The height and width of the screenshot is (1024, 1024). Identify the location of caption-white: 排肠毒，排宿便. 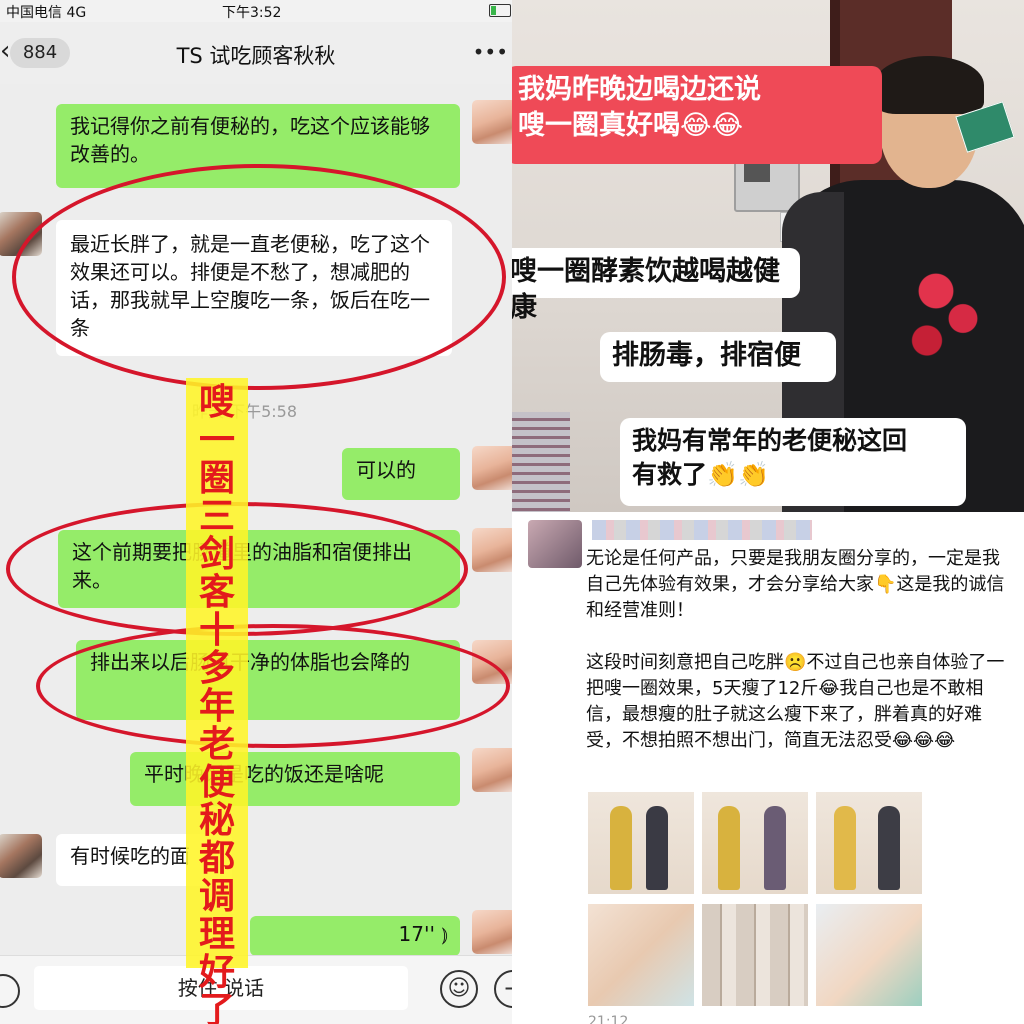
(718, 357).